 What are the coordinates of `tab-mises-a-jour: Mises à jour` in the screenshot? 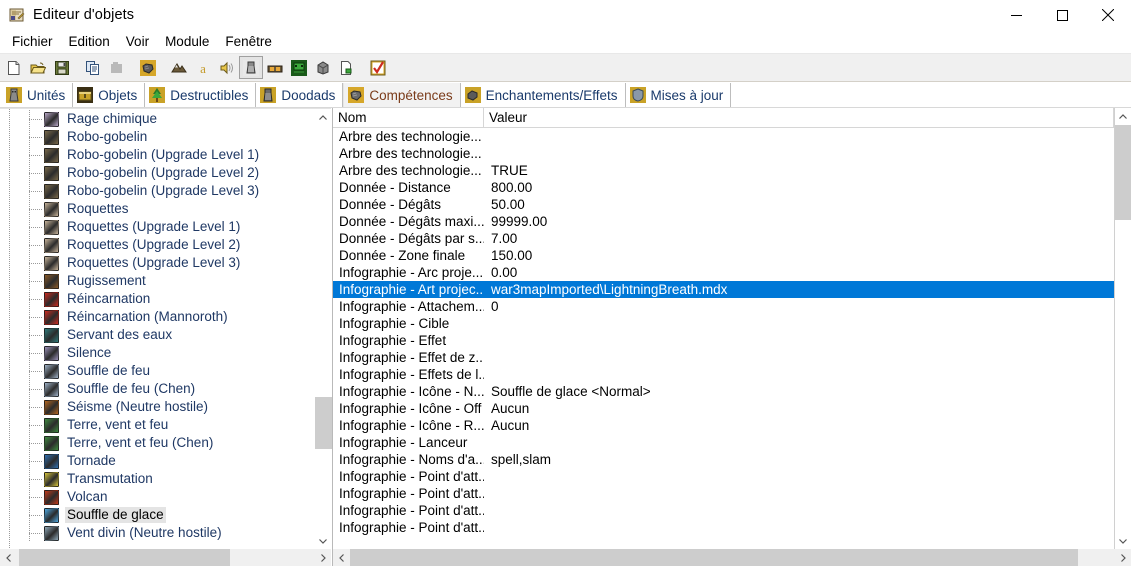 It's located at (678, 95).